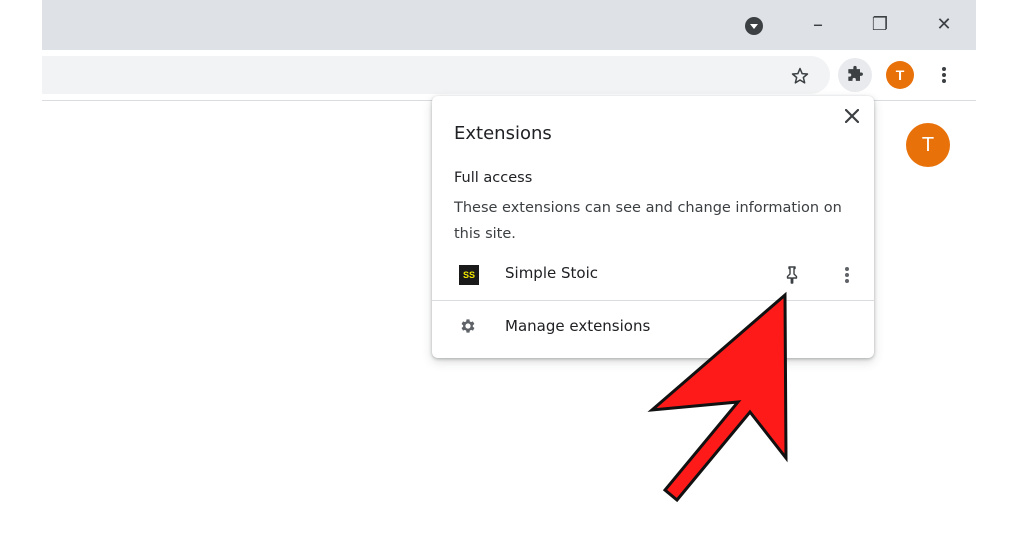 The height and width of the screenshot is (536, 1024). What do you see at coordinates (928, 145) in the screenshot?
I see `page-avatar: T` at bounding box center [928, 145].